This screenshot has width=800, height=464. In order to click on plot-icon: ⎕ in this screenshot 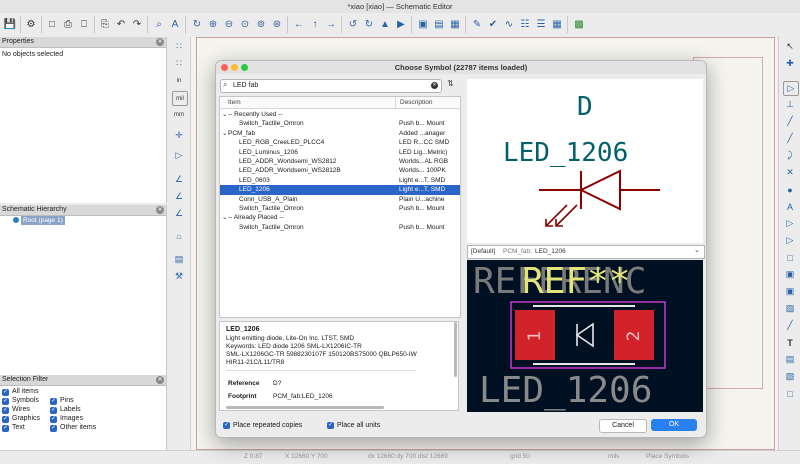, I will do `click(84, 24)`.